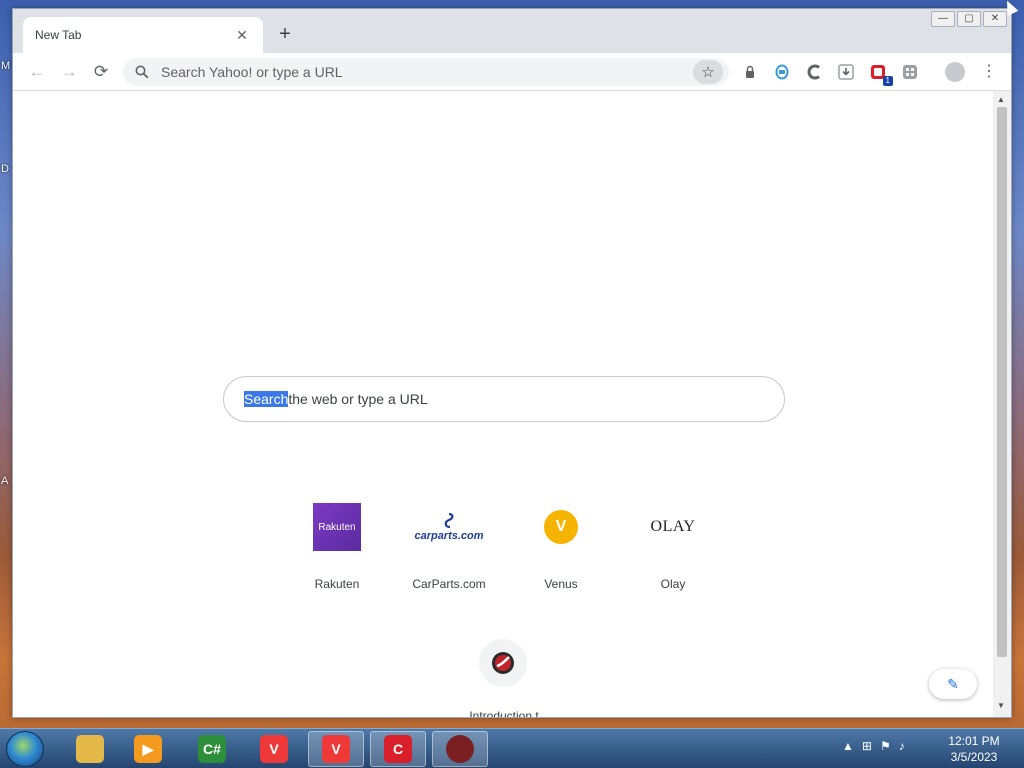  I want to click on bookmark-star-icon: ☆, so click(708, 72).